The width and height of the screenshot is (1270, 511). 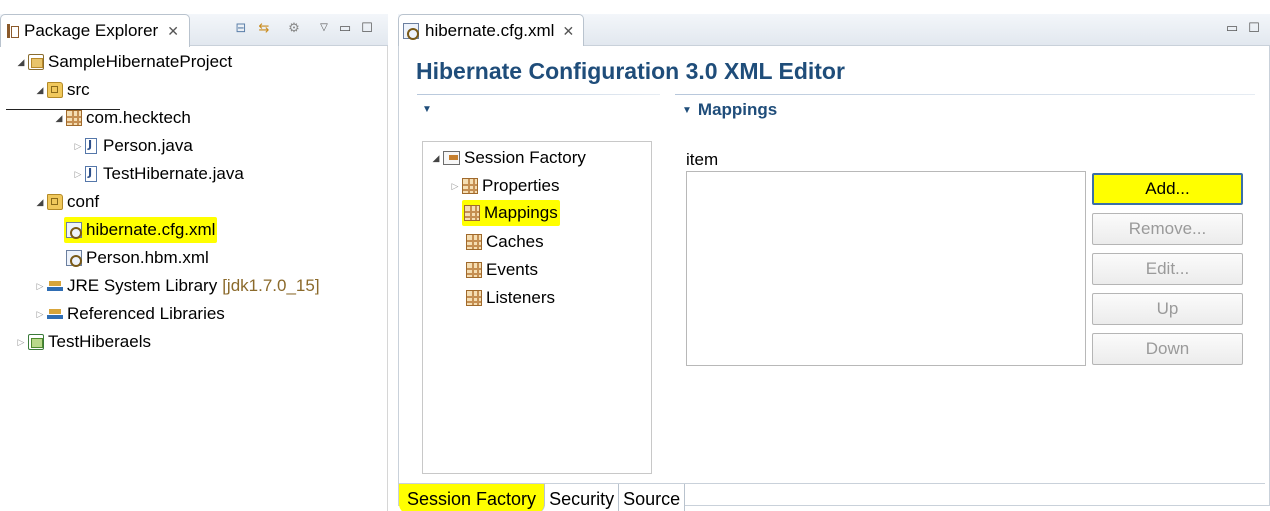 I want to click on tree-item-label: JRE System Library, so click(x=142, y=285).